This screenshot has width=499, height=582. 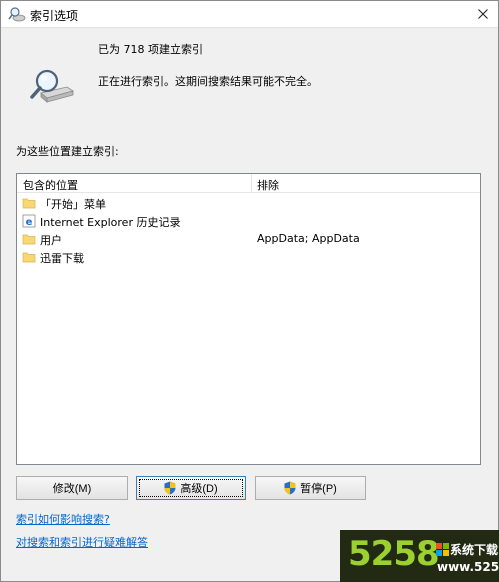 I want to click on watermark-site-name: 系统下载, so click(x=474, y=550).